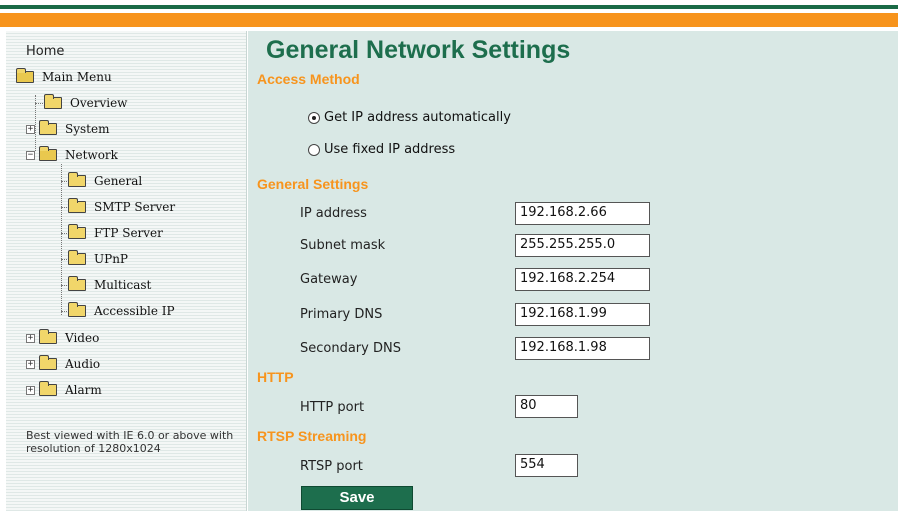  I want to click on tree-label: Multicast, so click(123, 285).